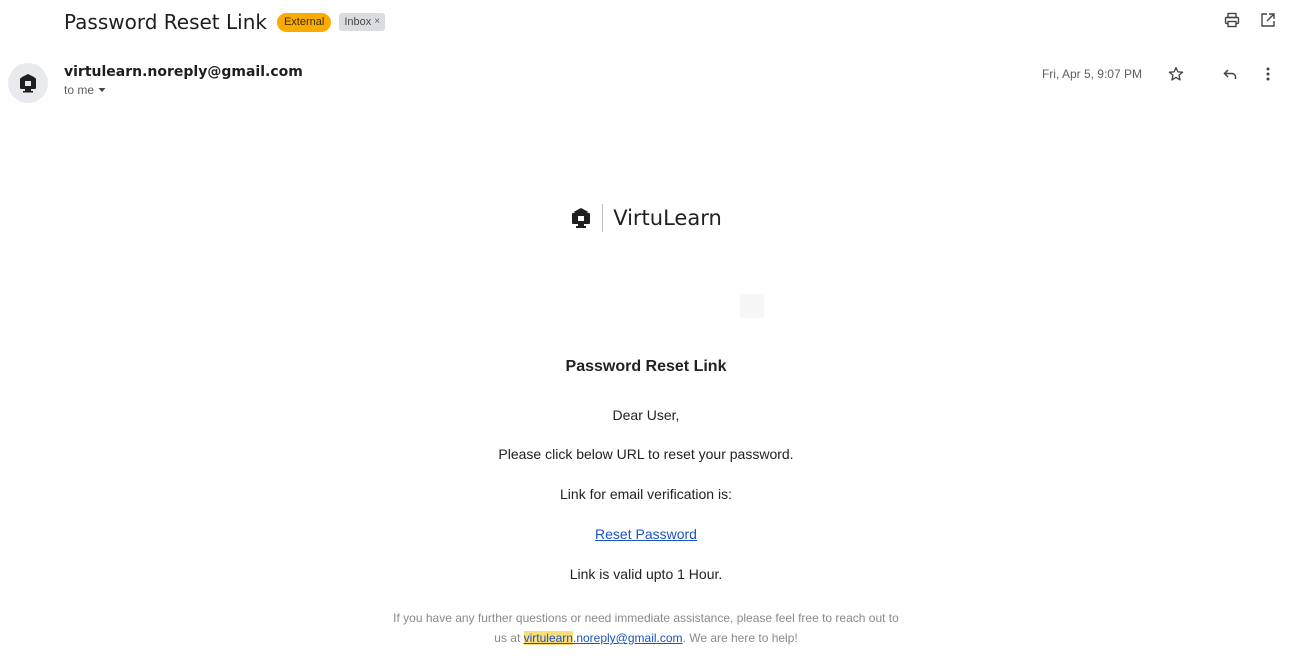 Image resolution: width=1292 pixels, height=664 pixels. I want to click on inbox-label-text: Inbox, so click(358, 22).